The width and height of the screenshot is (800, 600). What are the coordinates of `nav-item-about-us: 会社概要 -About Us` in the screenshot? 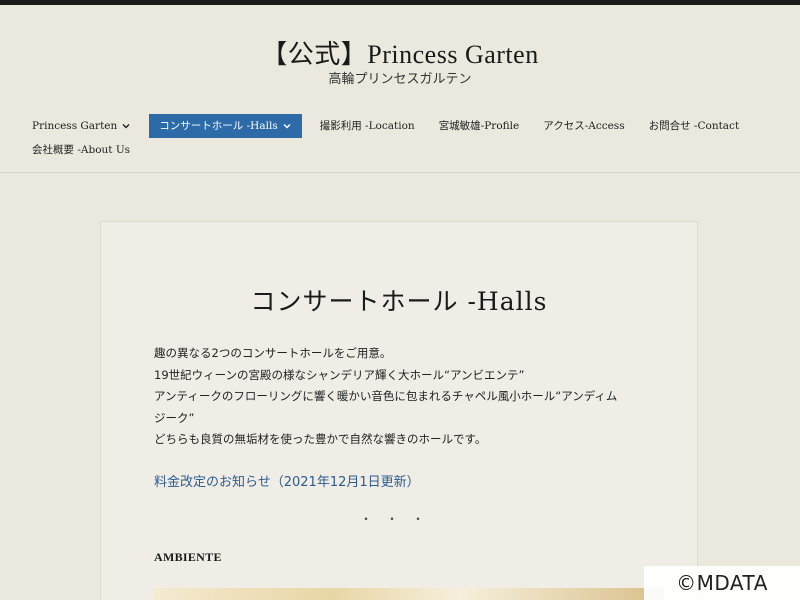 It's located at (81, 150).